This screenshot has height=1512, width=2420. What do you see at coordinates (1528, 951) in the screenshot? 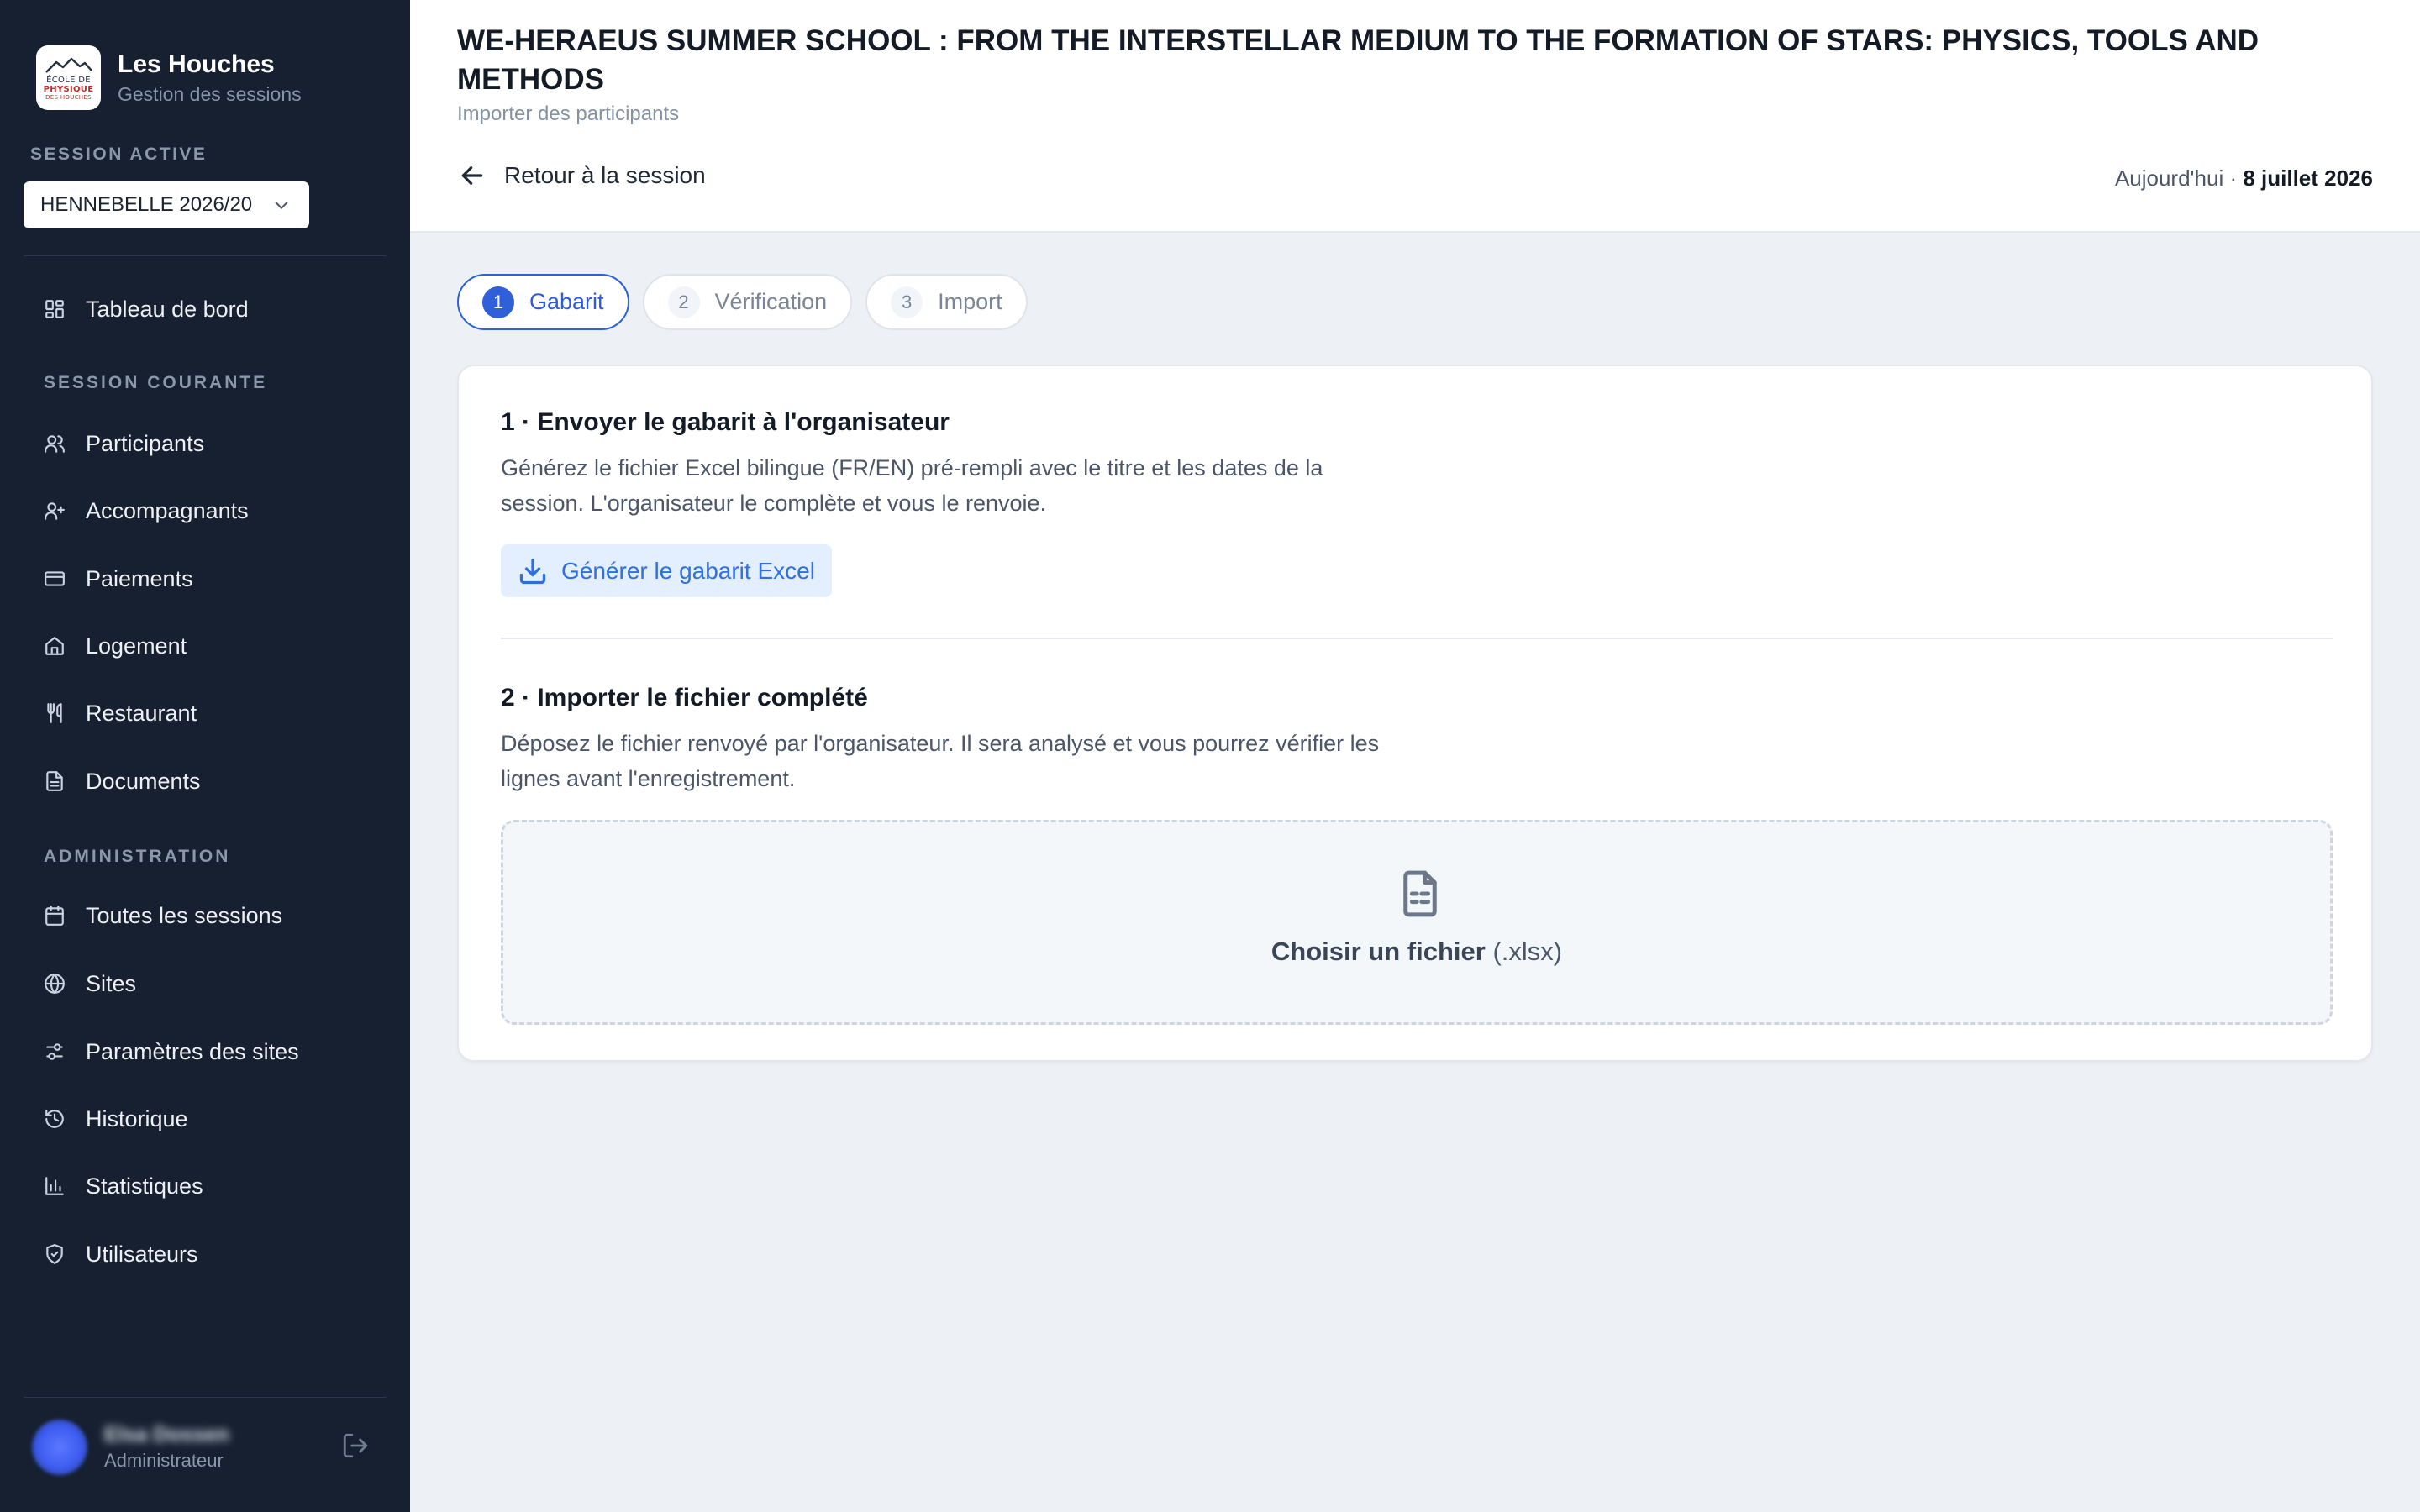
I see `file-extension-hint: (.xlsx)` at bounding box center [1528, 951].